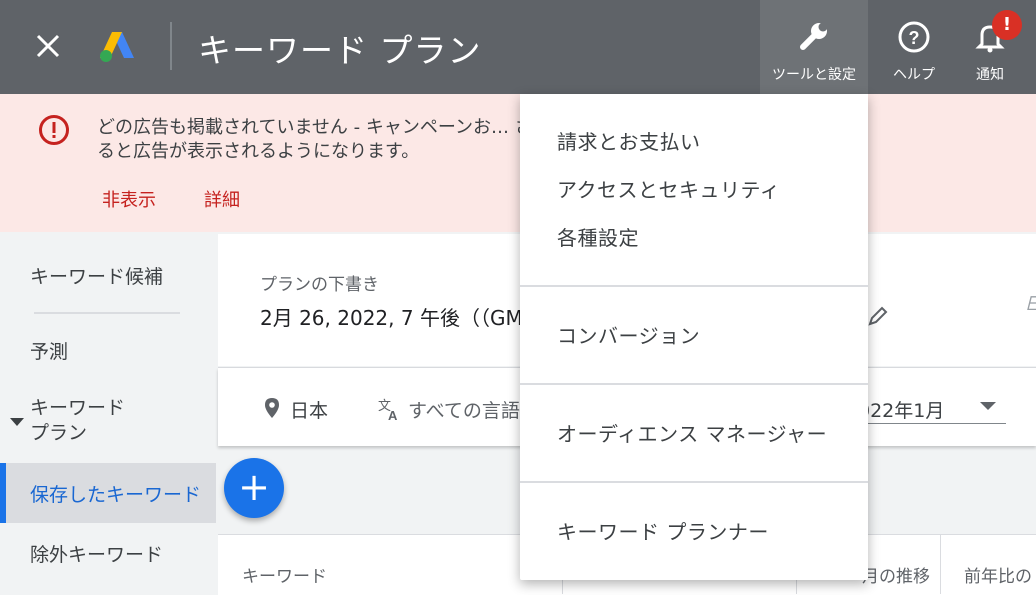 This screenshot has height=595, width=1036. What do you see at coordinates (598, 236) in the screenshot?
I see `menu-item-settings: 各種設定` at bounding box center [598, 236].